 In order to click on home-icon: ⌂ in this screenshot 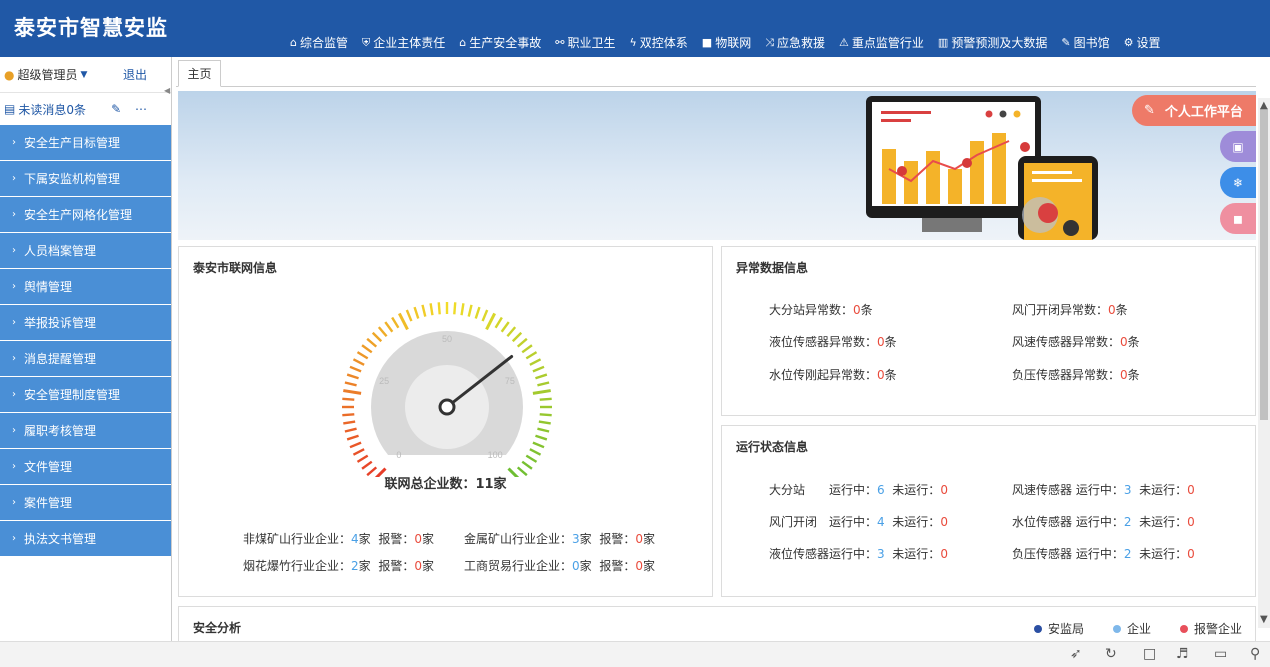, I will do `click(293, 42)`.